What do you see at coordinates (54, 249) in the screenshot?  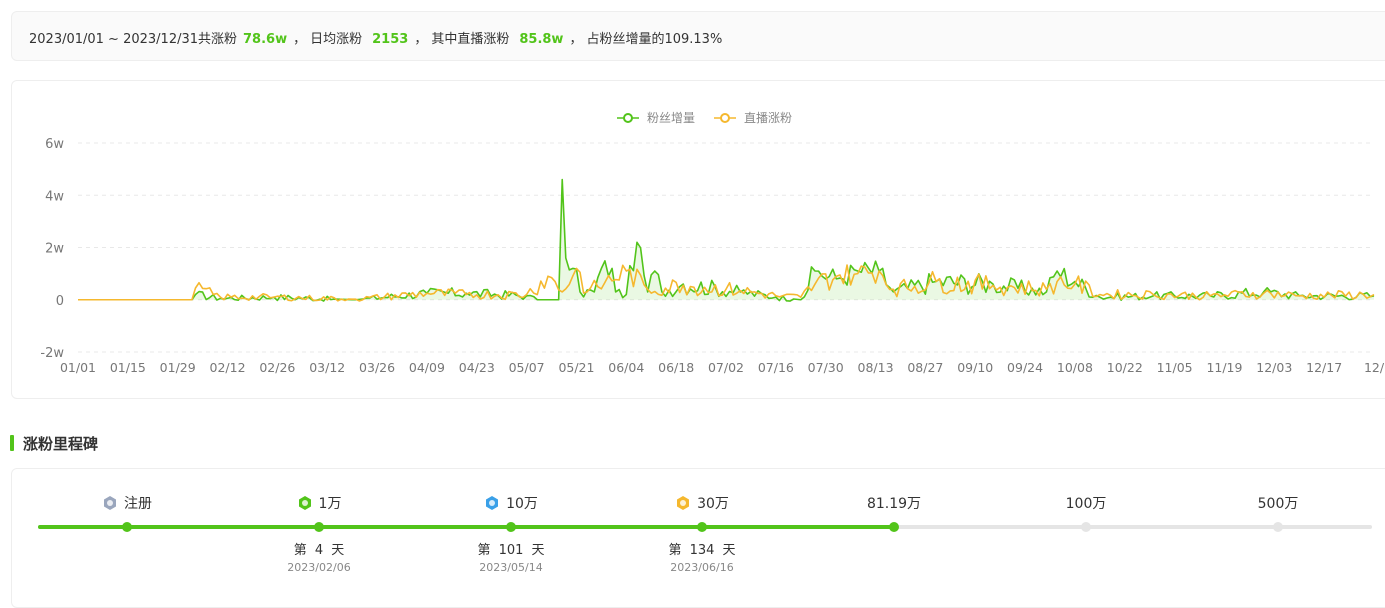 I see `y-tick-label: 2w` at bounding box center [54, 249].